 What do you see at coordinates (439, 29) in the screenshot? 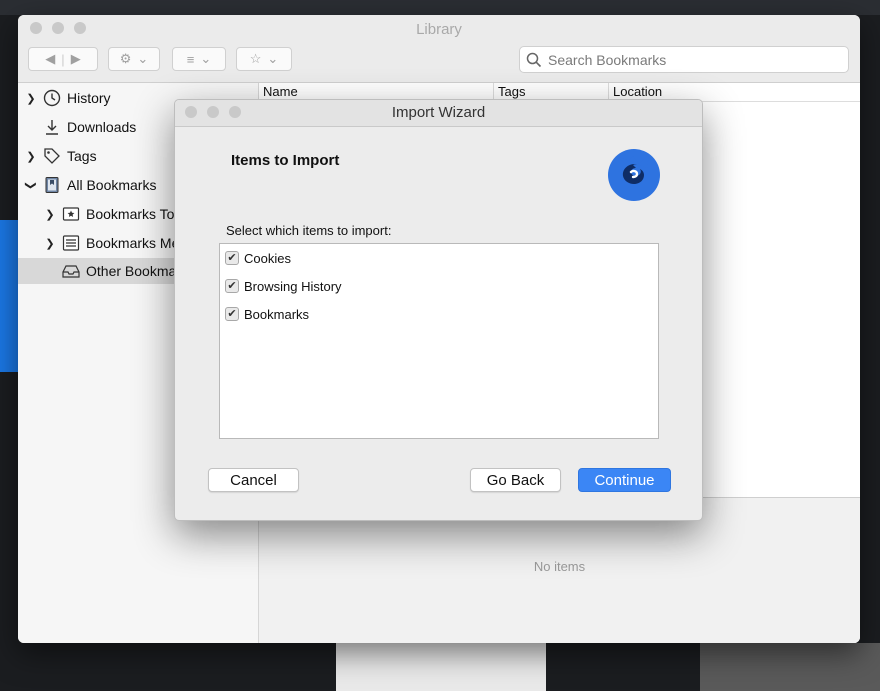
I see `library-title: Library` at bounding box center [439, 29].